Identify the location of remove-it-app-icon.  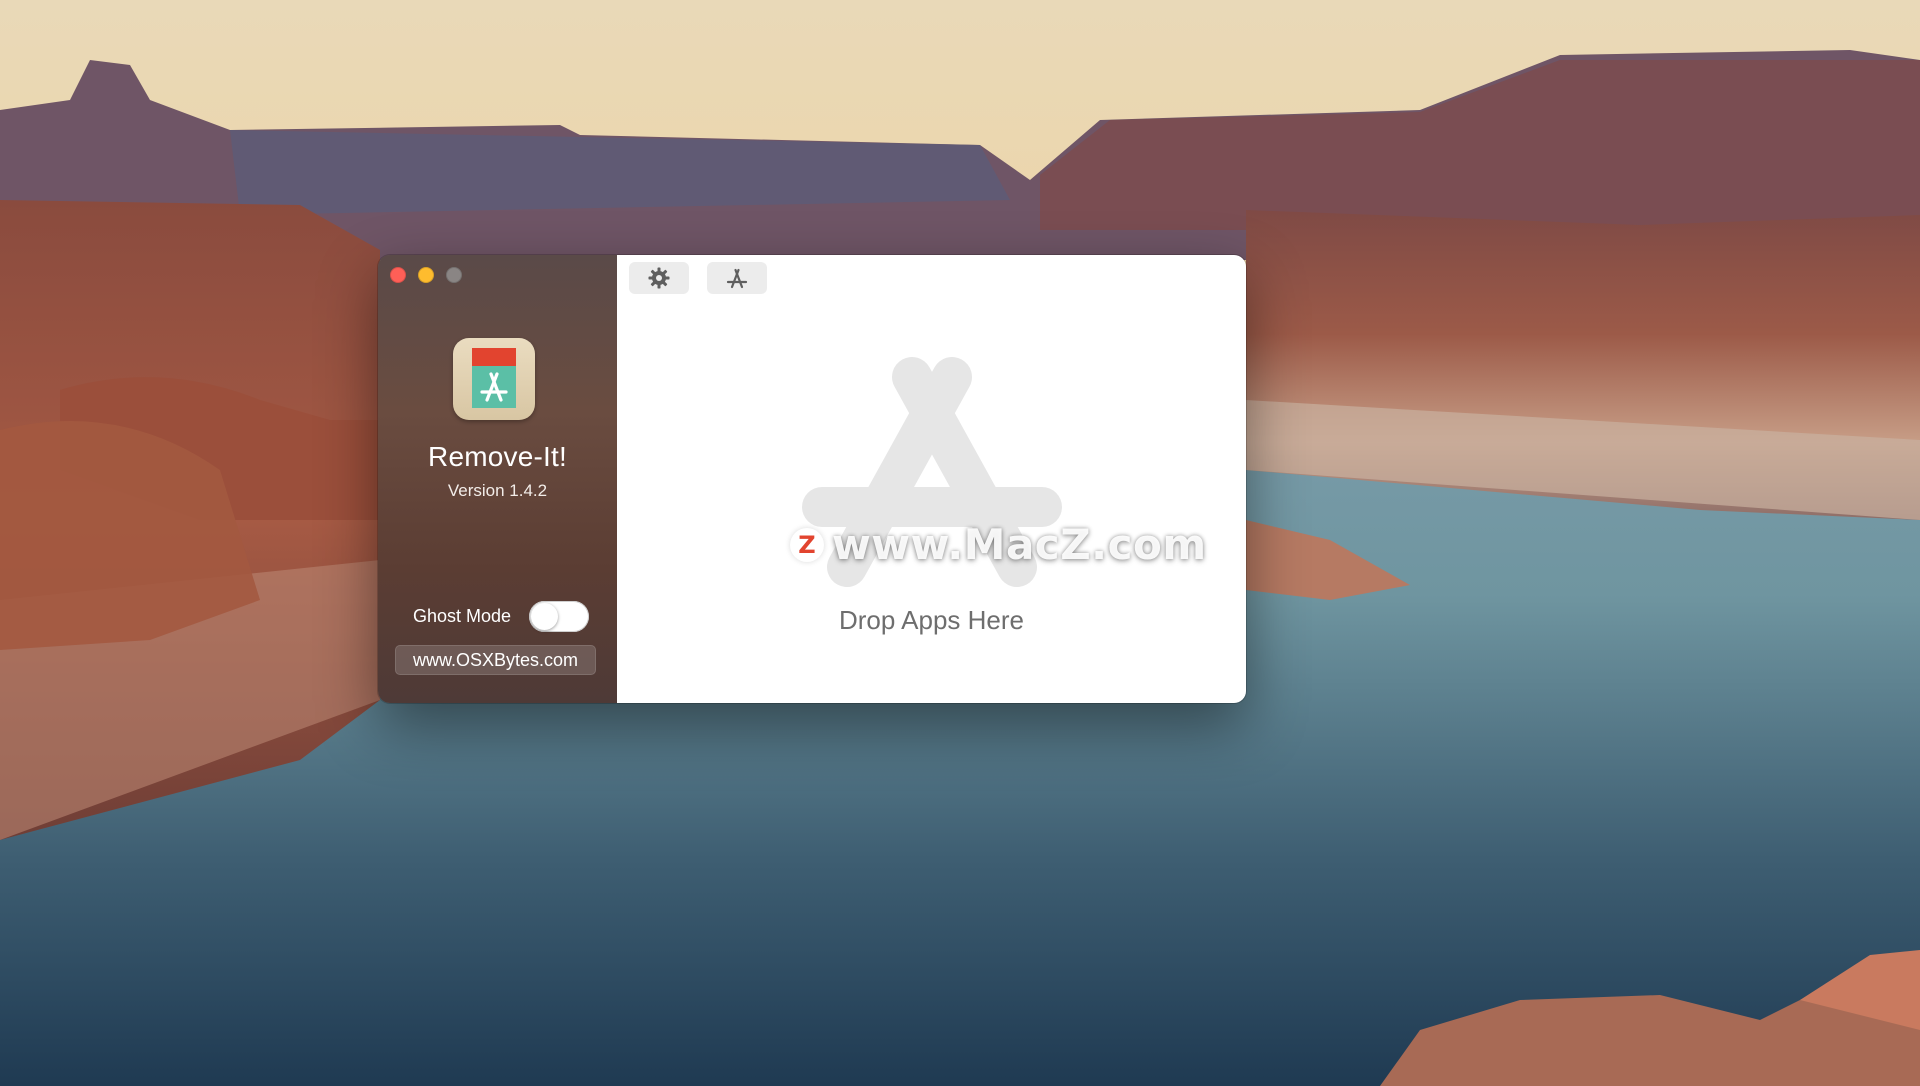
(494, 379).